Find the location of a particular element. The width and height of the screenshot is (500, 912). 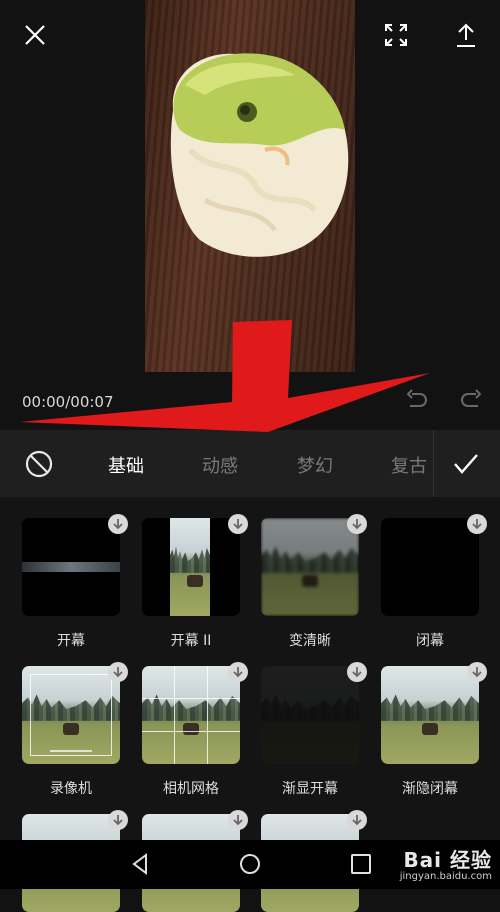

effect-label: 相机网格 is located at coordinates (191, 789).